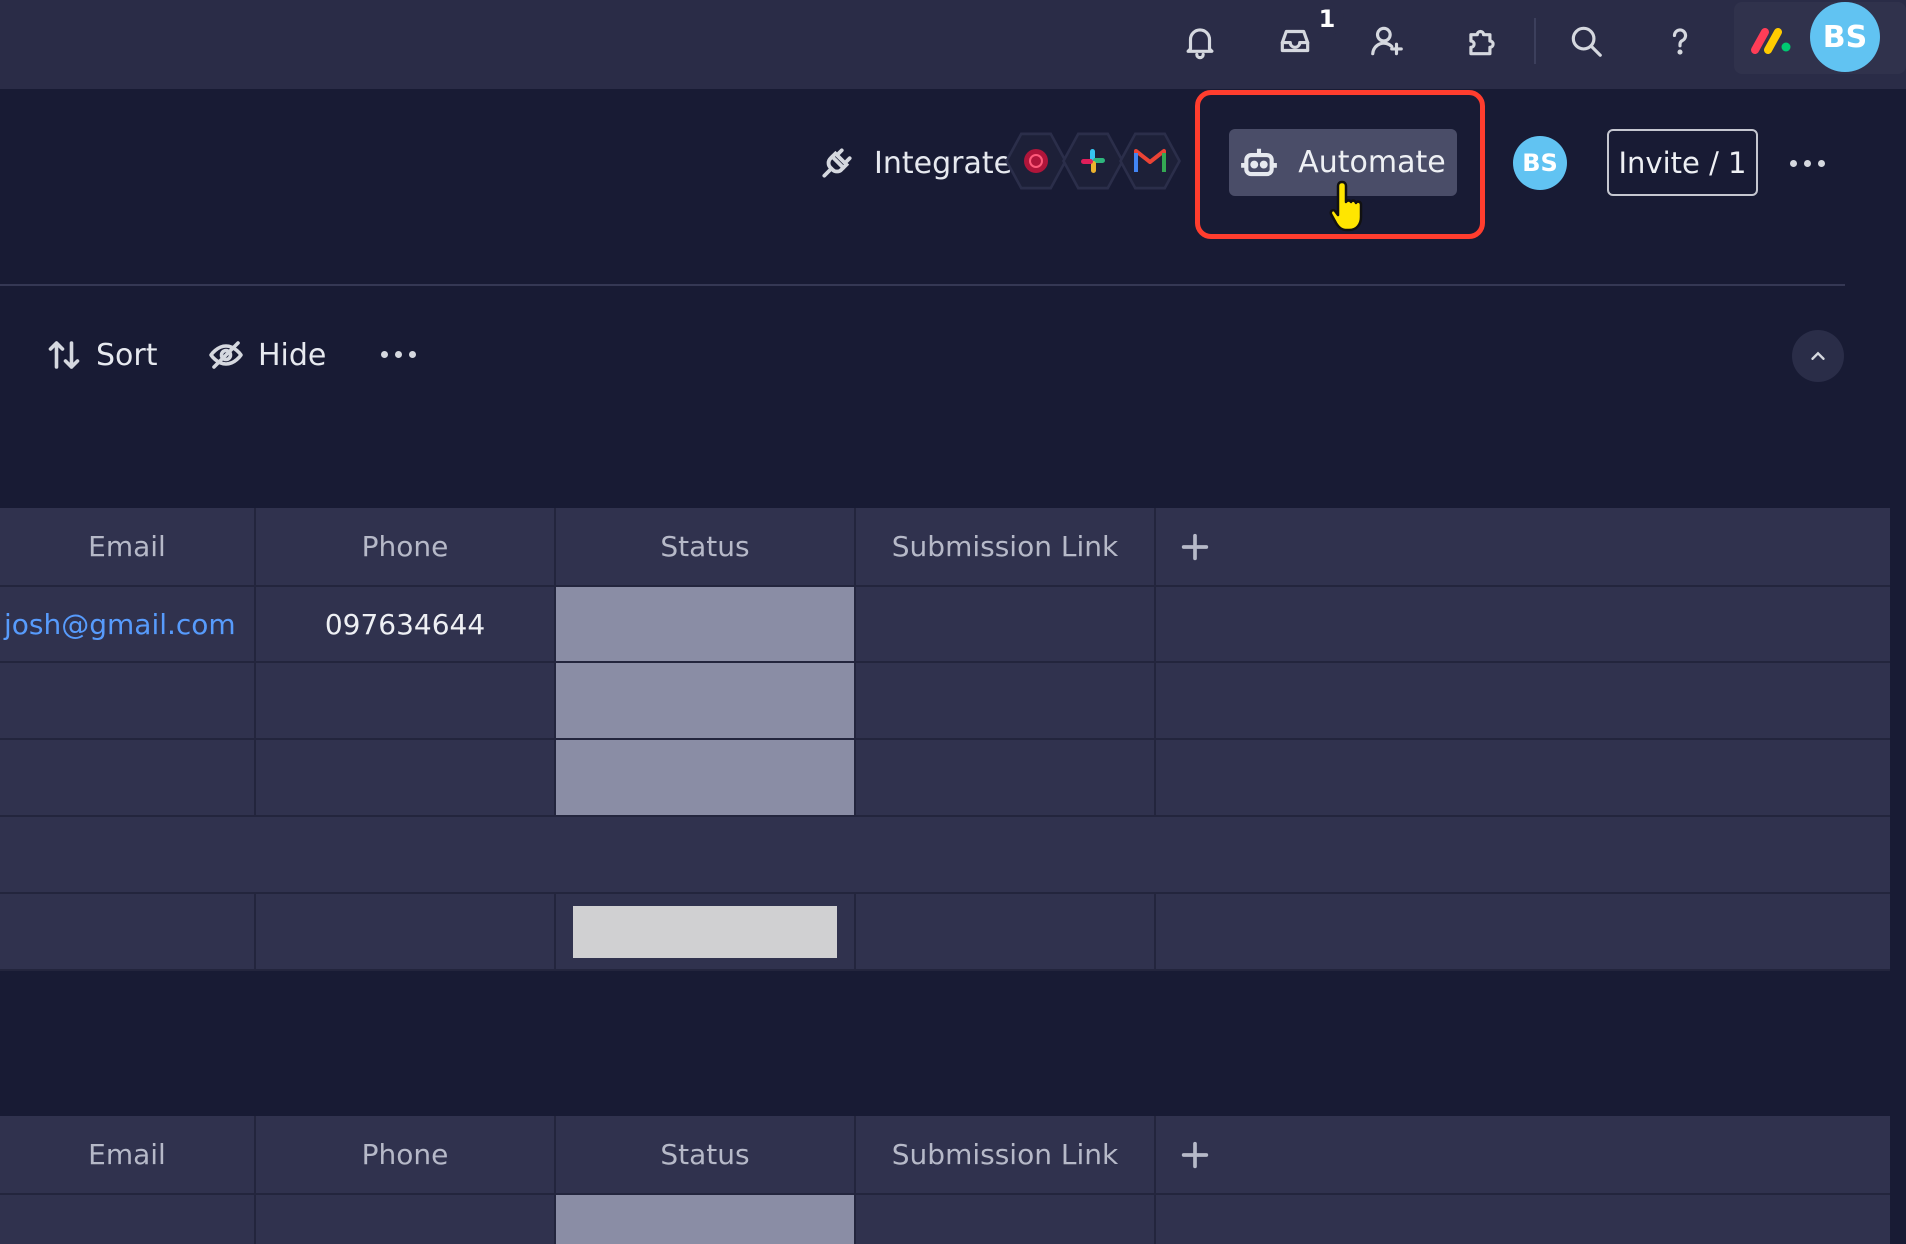 The width and height of the screenshot is (1906, 1244). Describe the element at coordinates (398, 354) in the screenshot. I see `toolbar-more-icon` at that location.